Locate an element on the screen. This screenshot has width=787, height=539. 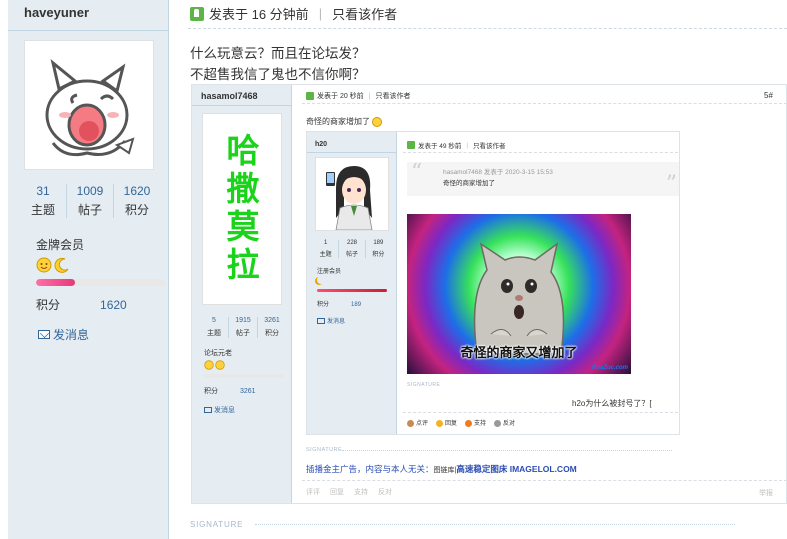
emoji-icon is located at coordinates (377, 121).